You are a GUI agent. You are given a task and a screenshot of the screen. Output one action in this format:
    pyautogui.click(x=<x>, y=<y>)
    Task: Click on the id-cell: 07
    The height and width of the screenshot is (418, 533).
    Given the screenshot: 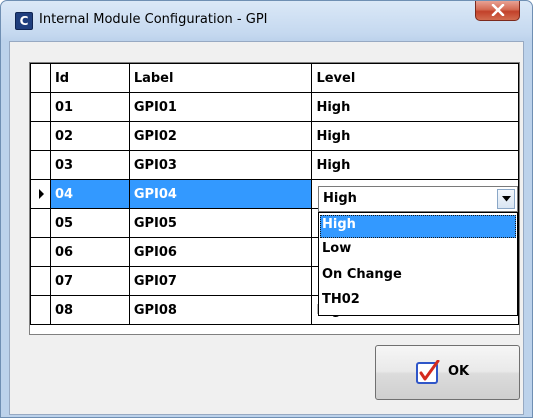 What is the action you would take?
    pyautogui.click(x=89, y=281)
    